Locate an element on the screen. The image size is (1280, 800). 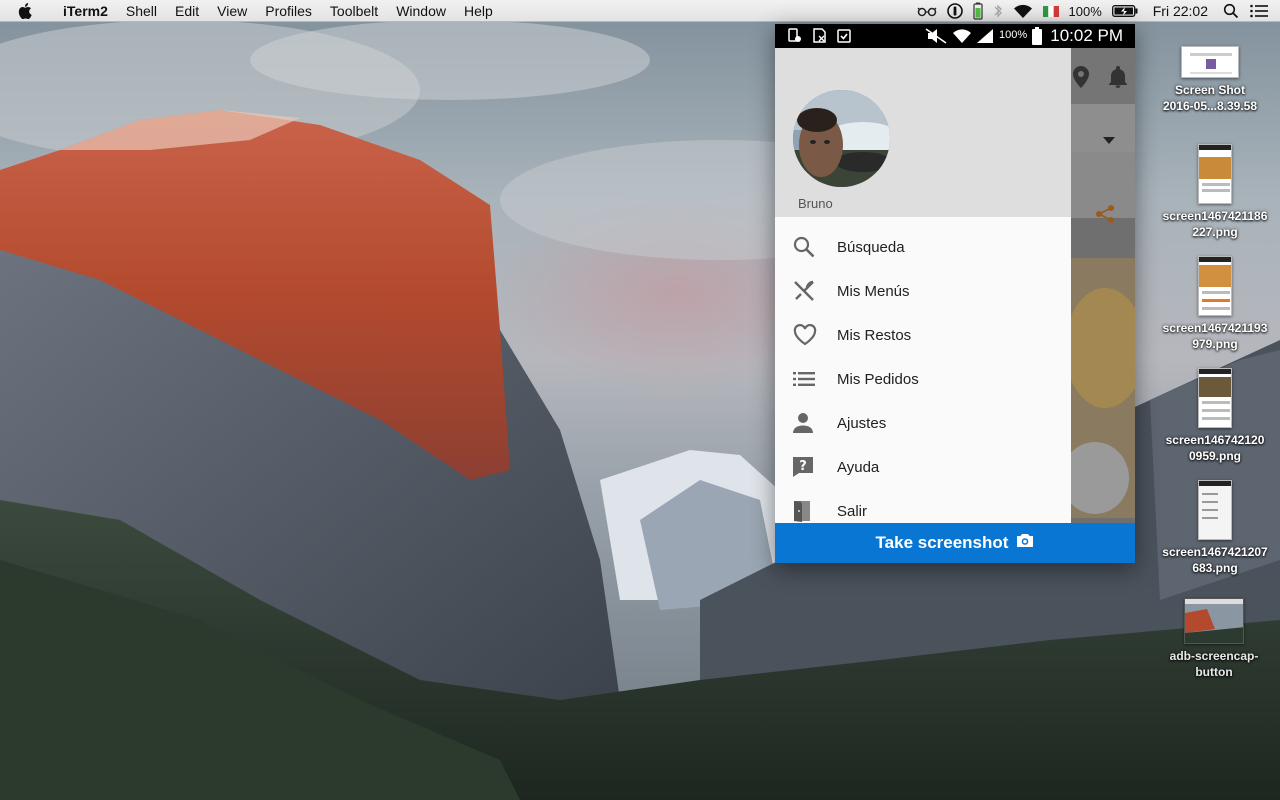
signal-icon is located at coordinates (985, 37).